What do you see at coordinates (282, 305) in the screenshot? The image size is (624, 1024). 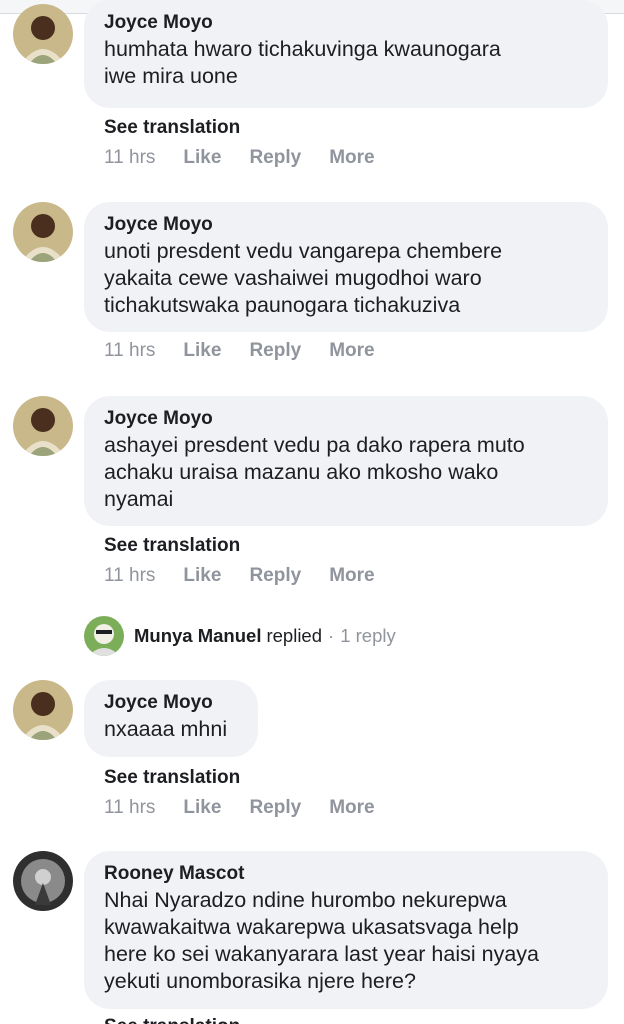 I see `comment-text: tichakutswaka paunogara tichakuziva` at bounding box center [282, 305].